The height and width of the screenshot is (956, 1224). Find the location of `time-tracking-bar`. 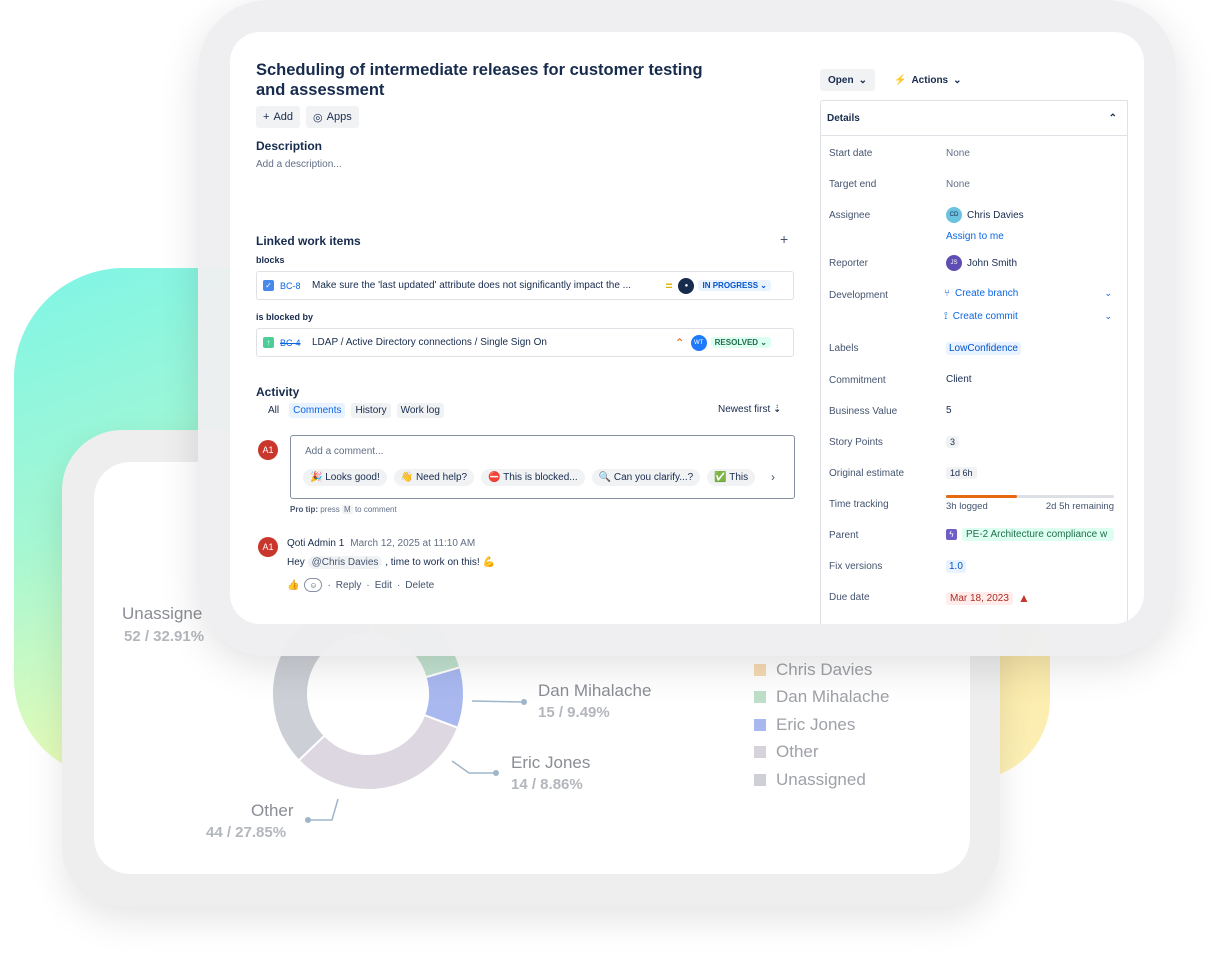

time-tracking-bar is located at coordinates (1030, 496).